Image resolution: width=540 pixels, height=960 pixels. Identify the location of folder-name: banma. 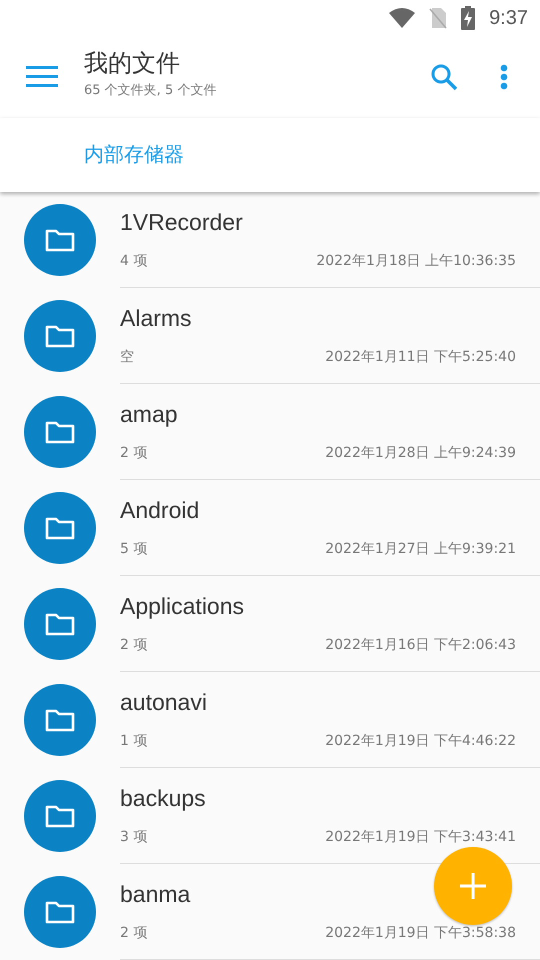
(155, 894).